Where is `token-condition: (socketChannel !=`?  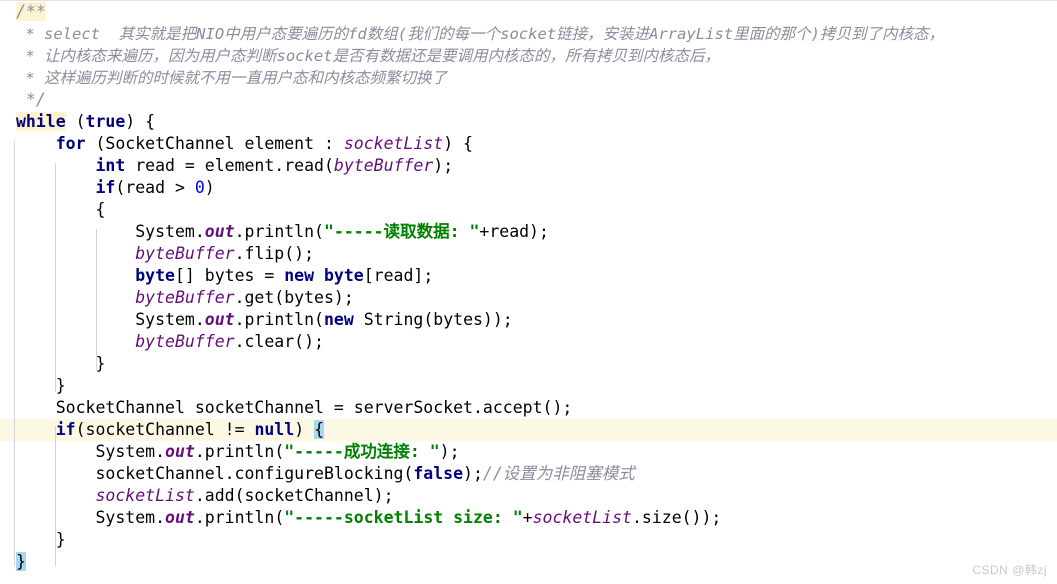 token-condition: (socketChannel != is located at coordinates (165, 429).